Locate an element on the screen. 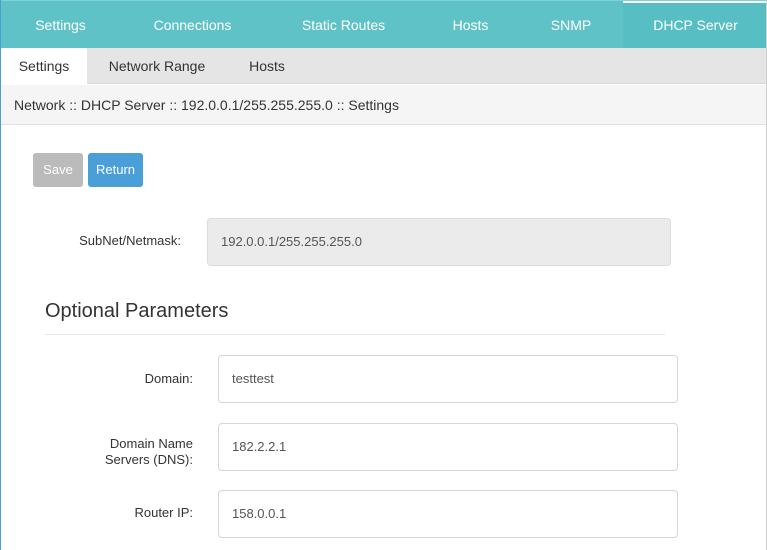 The width and height of the screenshot is (767, 550). return-button: Return is located at coordinates (115, 170).